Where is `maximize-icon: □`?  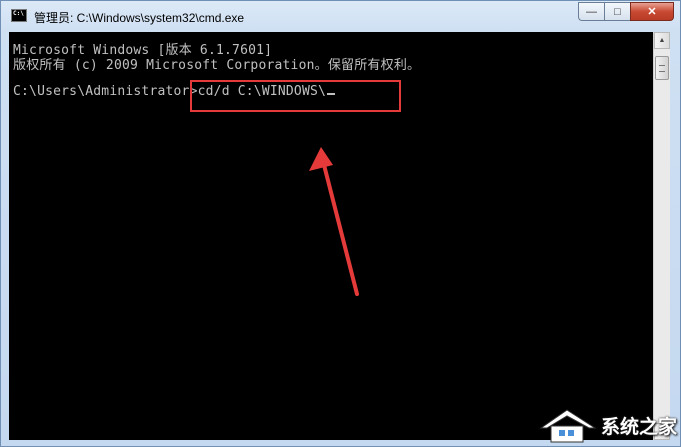
maximize-icon: □ is located at coordinates (617, 11).